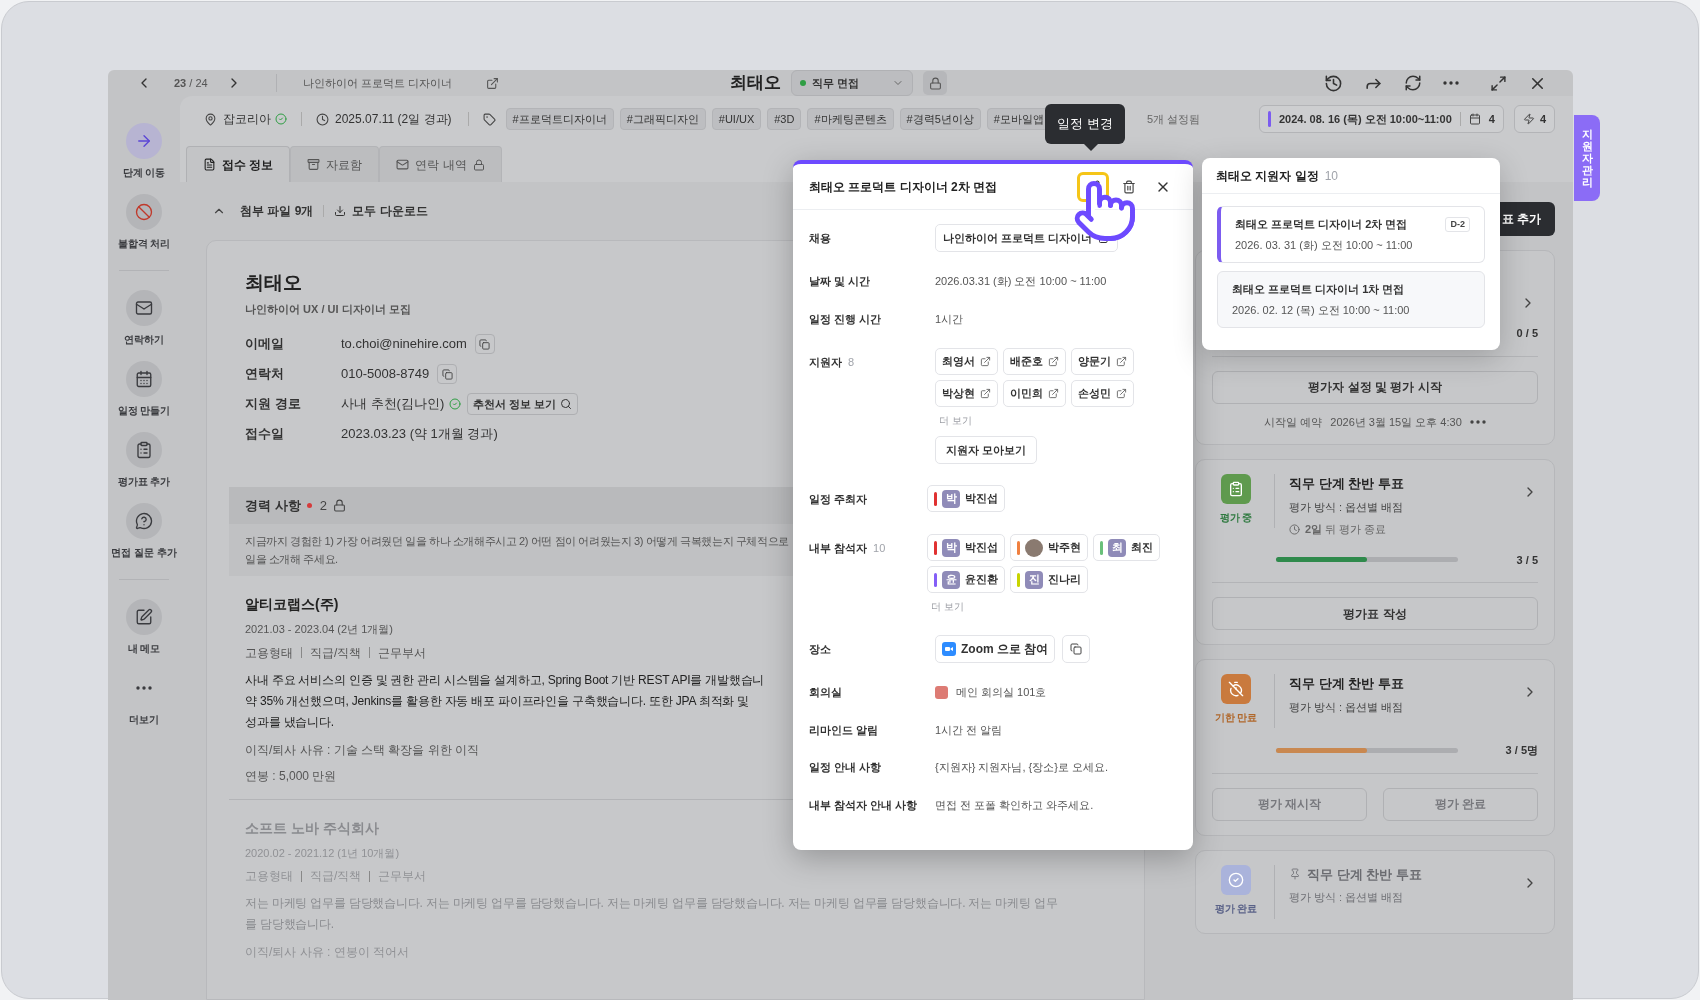  I want to click on field-value: 사내 추천(김나인), so click(393, 404).